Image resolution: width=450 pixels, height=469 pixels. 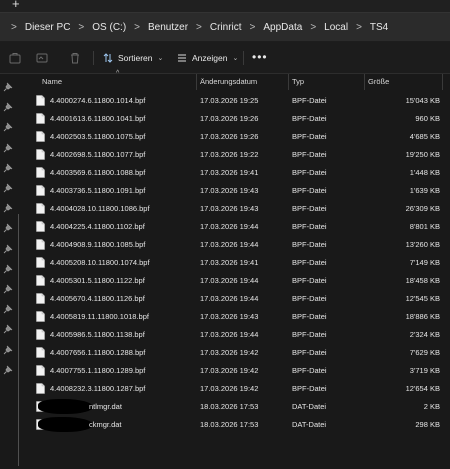 I want to click on breadcrumb-item: TS4, so click(x=379, y=27).